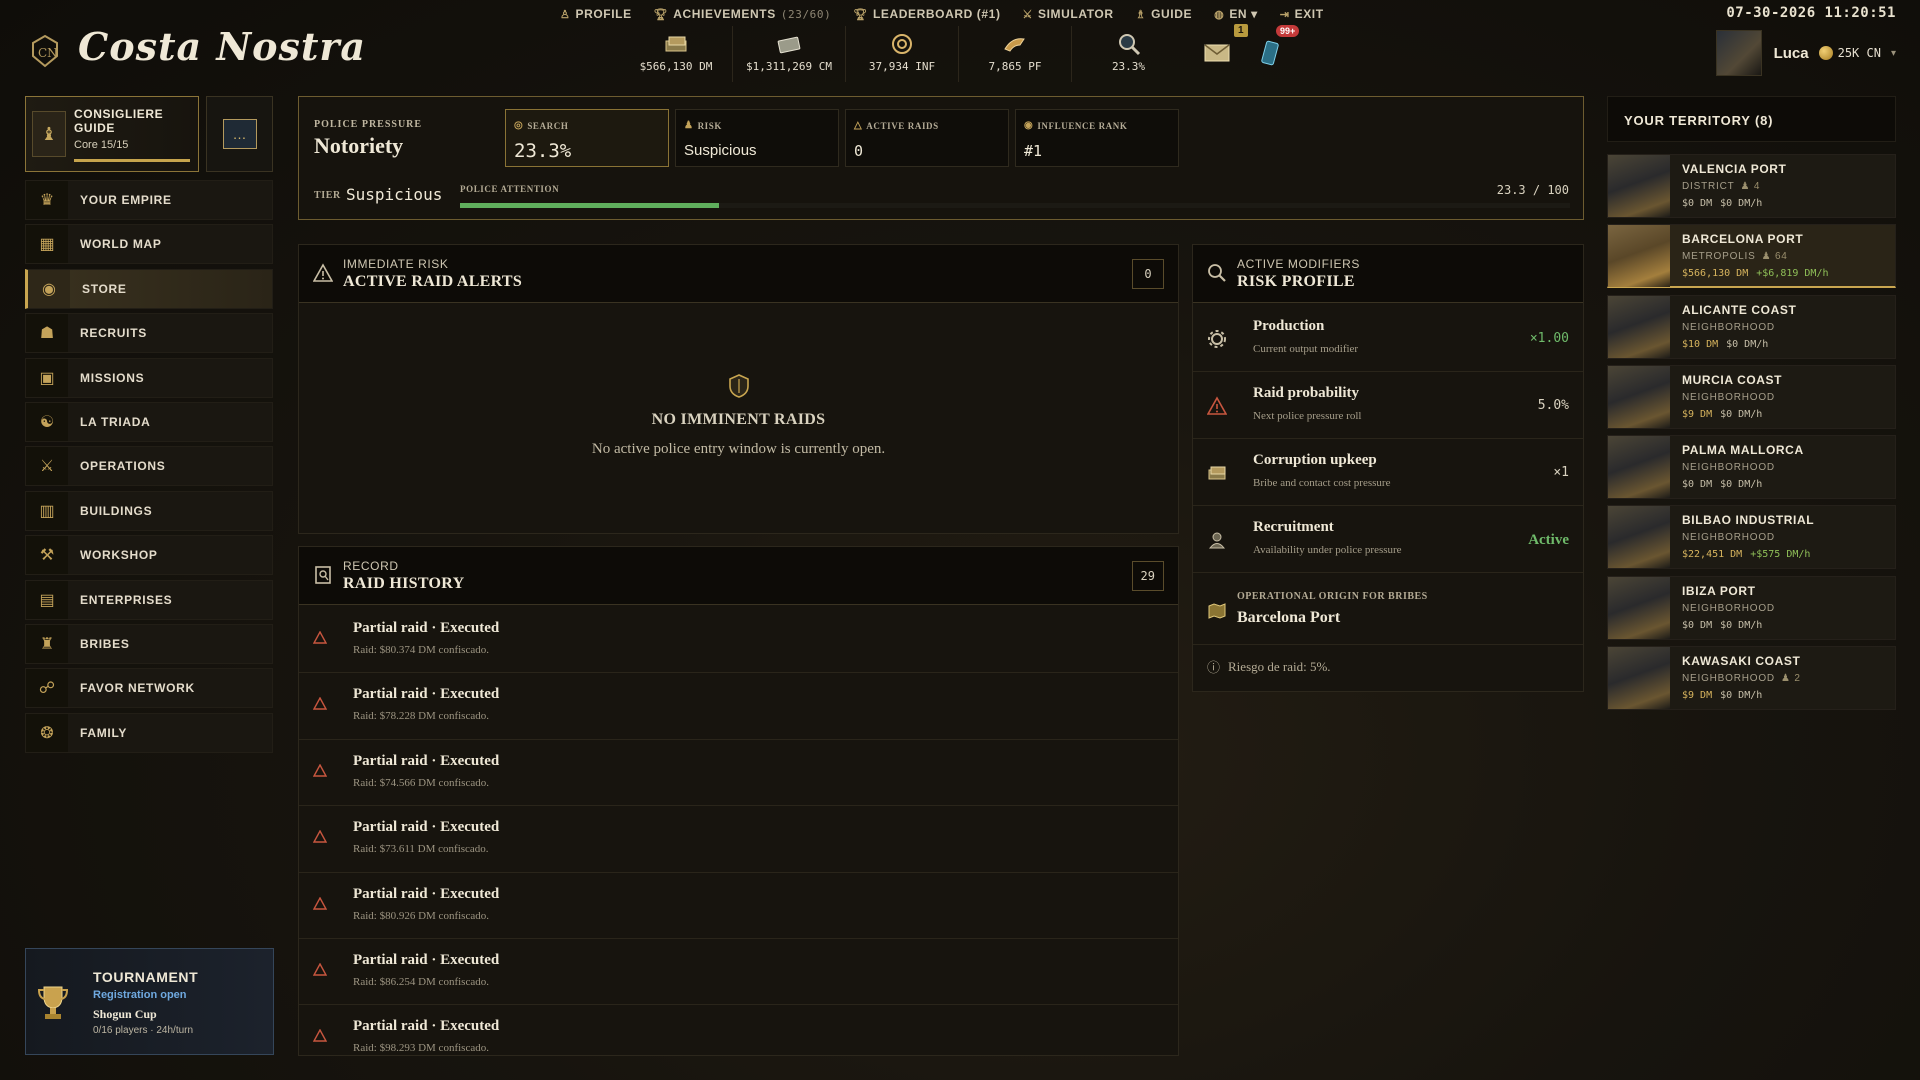 Image resolution: width=1920 pixels, height=1080 pixels. Describe the element at coordinates (1217, 473) in the screenshot. I see `money-icon` at that location.